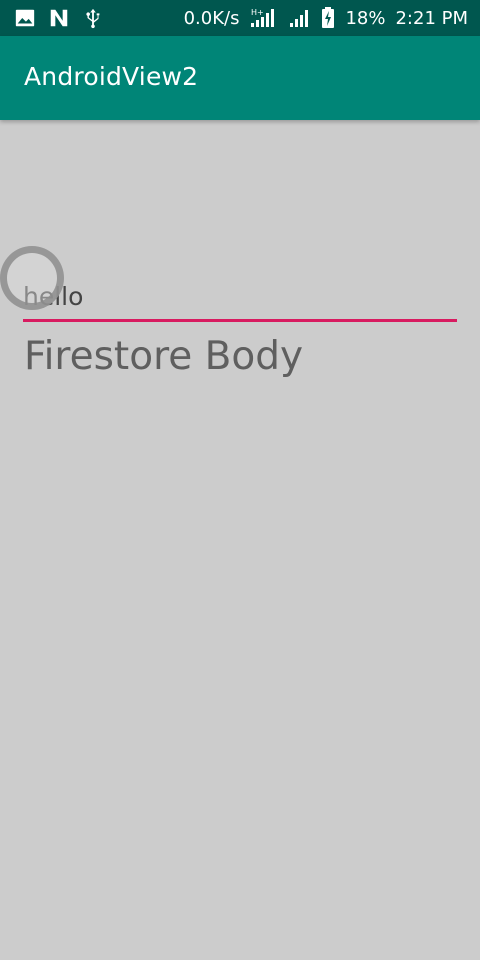 Image resolution: width=480 pixels, height=960 pixels. I want to click on status-bar-right: 0.0K/s H+ 18% 2:21 PM, so click(321, 18).